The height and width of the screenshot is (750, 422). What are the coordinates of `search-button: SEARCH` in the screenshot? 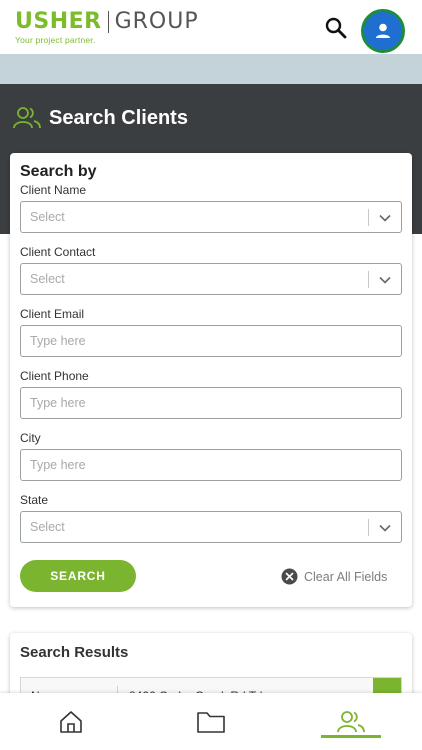 It's located at (78, 576).